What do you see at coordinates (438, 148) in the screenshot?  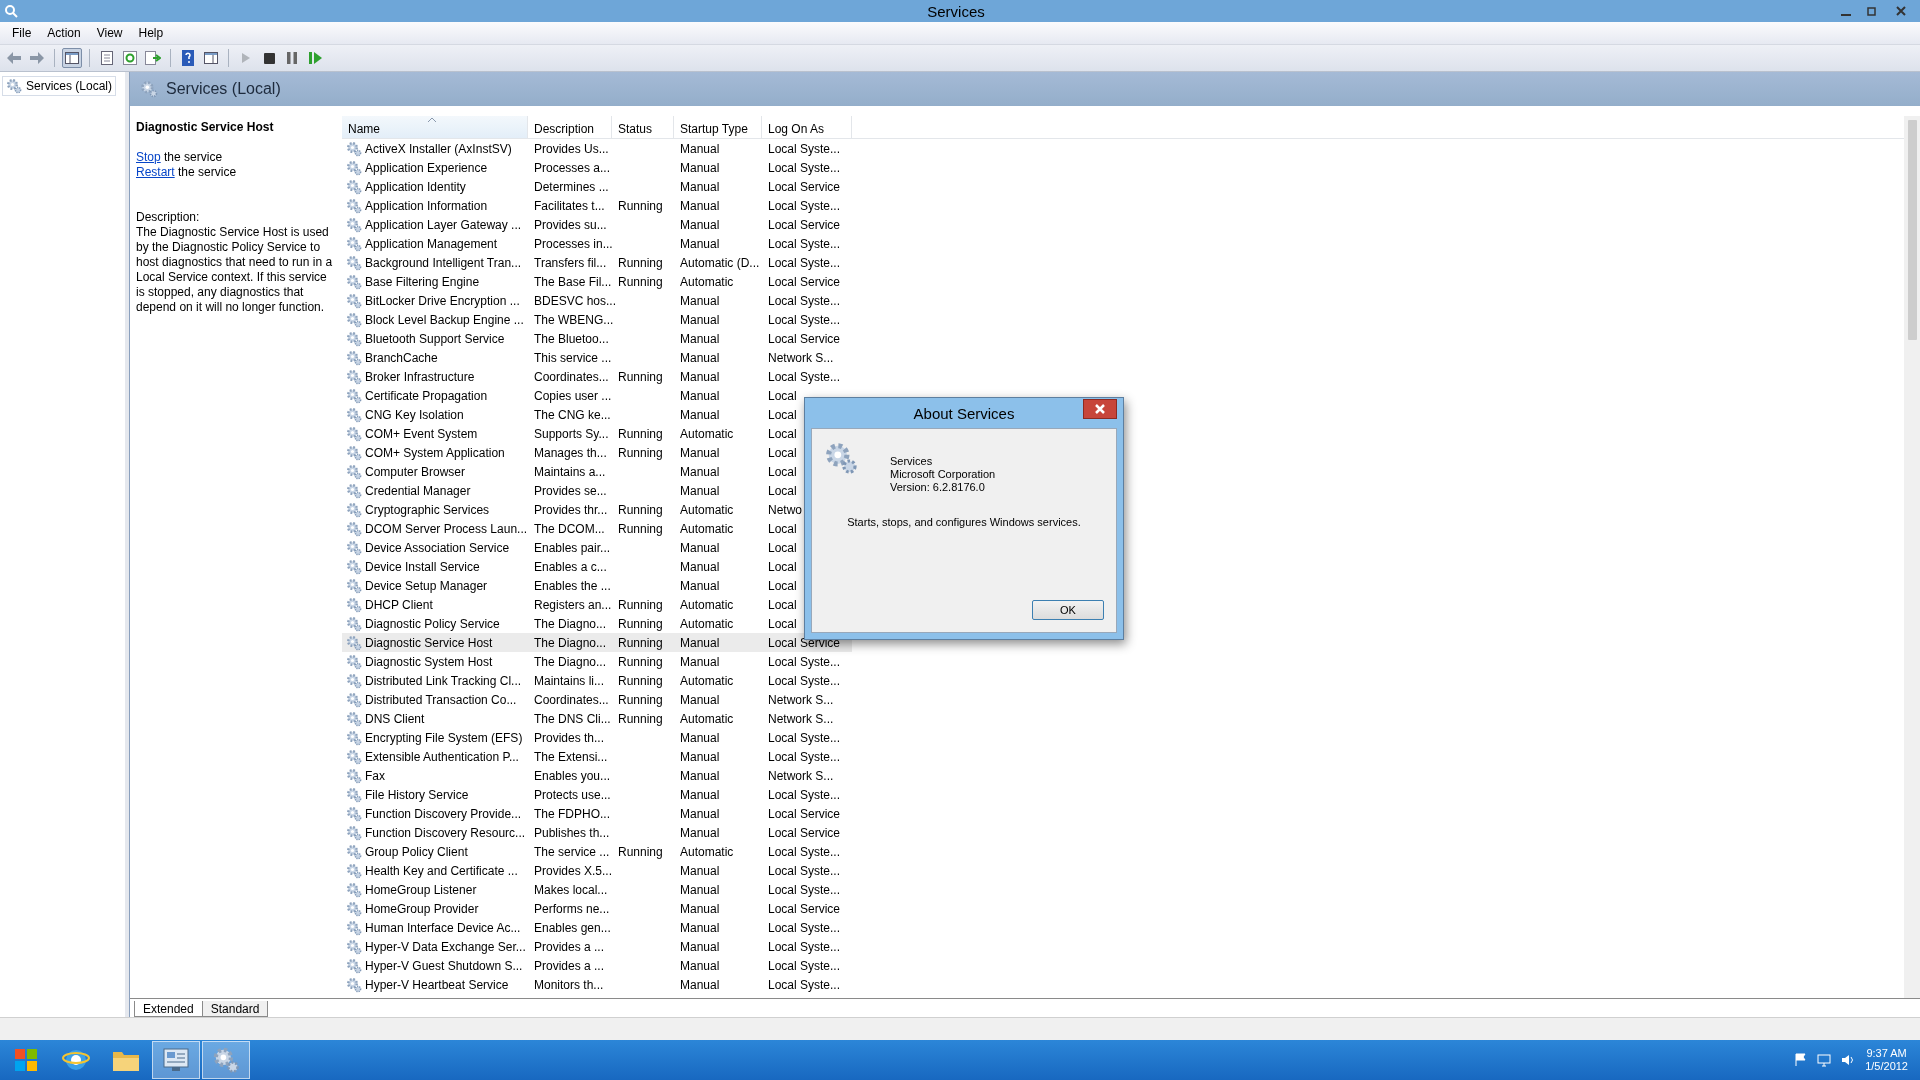 I see `table-cell: ActiveX Installer (AxInstSV)` at bounding box center [438, 148].